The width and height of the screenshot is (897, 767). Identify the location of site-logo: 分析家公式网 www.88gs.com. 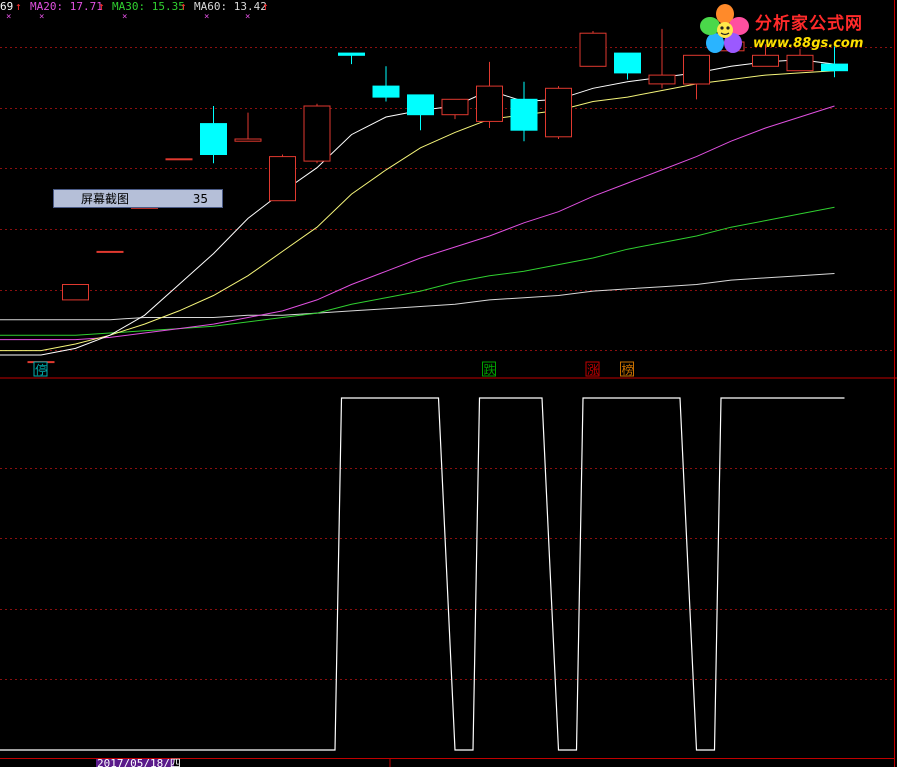
(794, 29).